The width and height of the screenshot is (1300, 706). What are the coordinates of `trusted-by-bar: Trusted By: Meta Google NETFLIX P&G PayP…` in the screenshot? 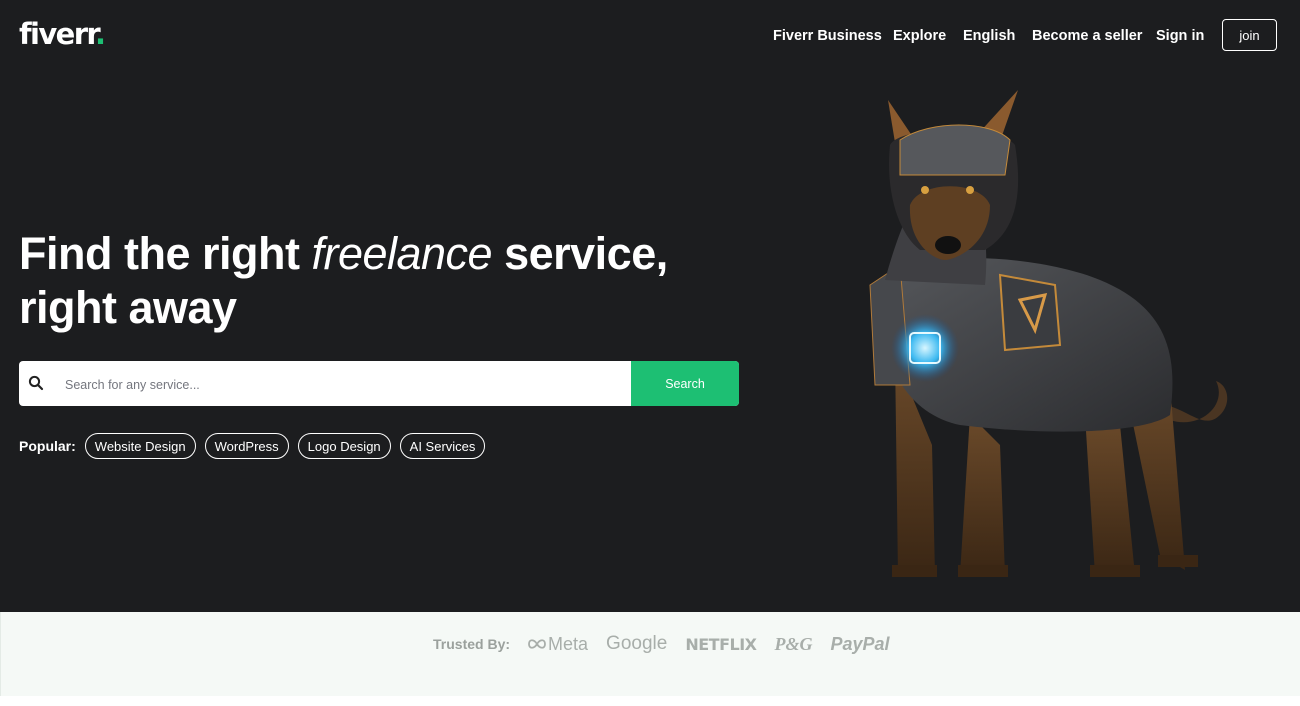 It's located at (650, 654).